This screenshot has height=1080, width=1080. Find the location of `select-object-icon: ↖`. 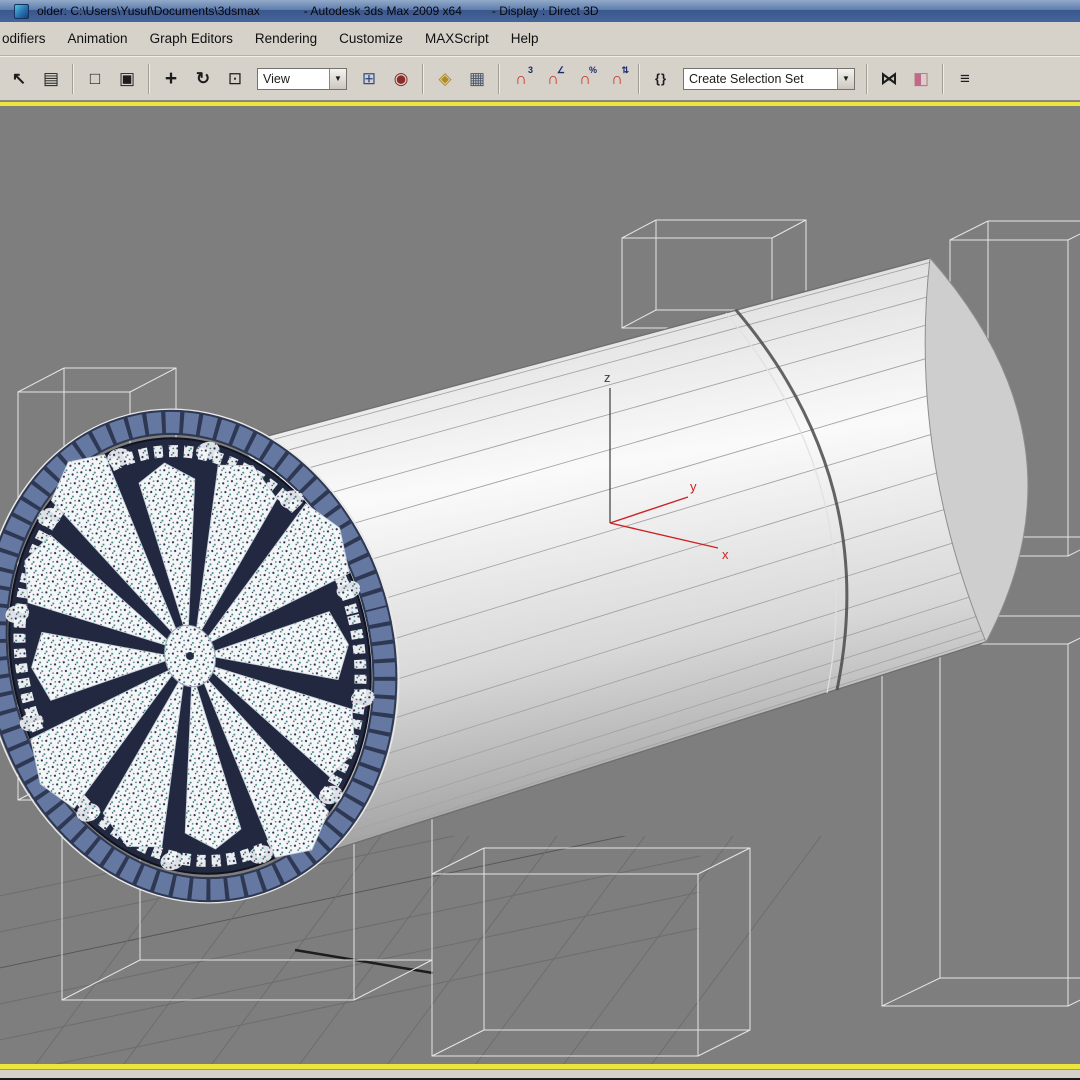

select-object-icon: ↖ is located at coordinates (19, 78).